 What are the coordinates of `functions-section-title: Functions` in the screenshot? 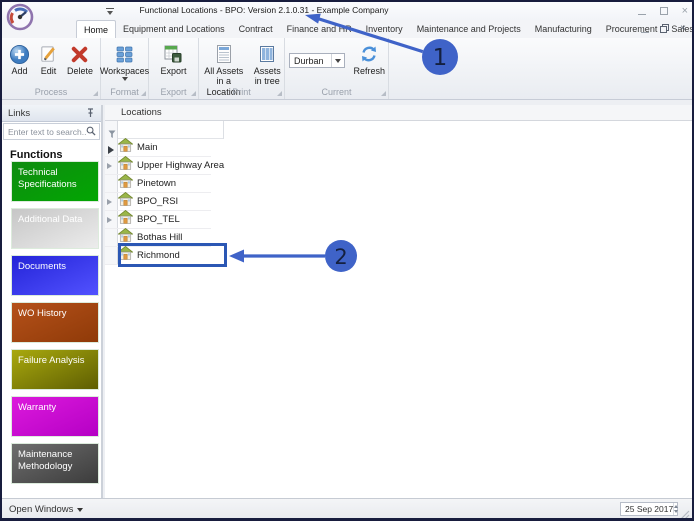 It's located at (36, 155).